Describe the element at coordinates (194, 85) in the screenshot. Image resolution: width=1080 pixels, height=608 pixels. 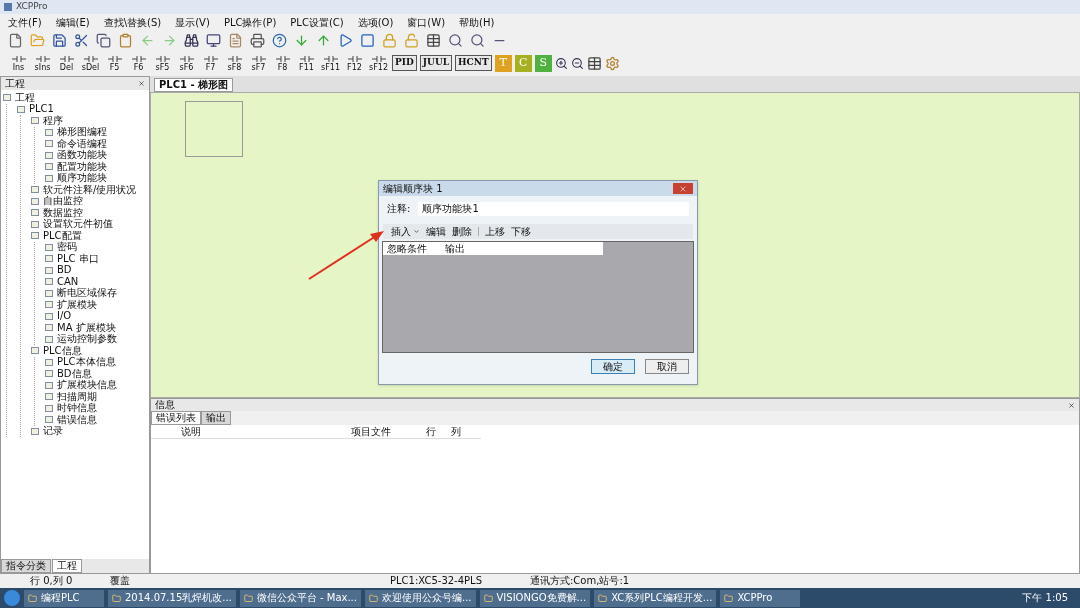
I see `editor-tab: PLC1 - 梯形图` at that location.